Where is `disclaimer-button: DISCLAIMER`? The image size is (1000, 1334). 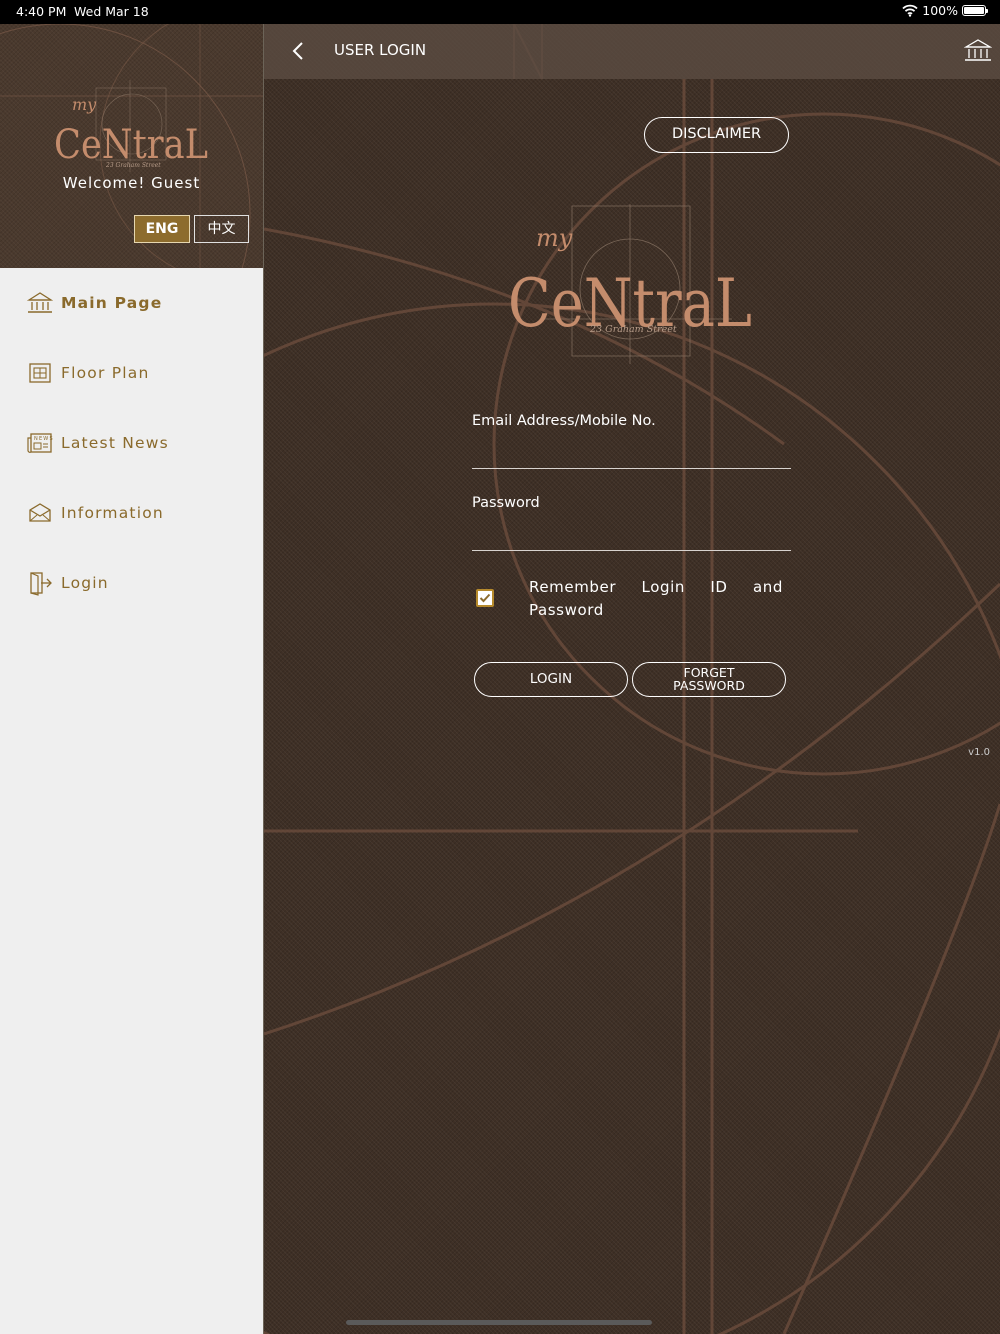 disclaimer-button: DISCLAIMER is located at coordinates (716, 135).